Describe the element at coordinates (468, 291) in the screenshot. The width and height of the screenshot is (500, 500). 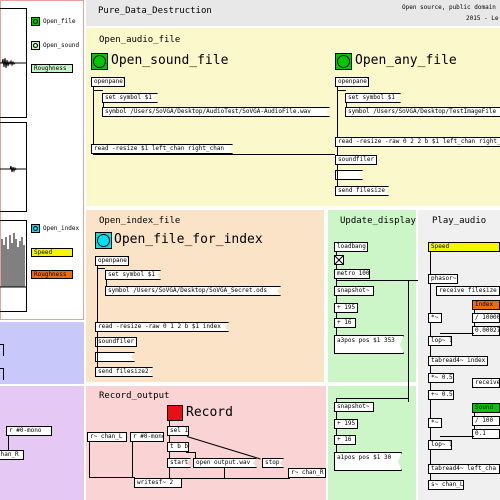
I see `receive-filesize-object: receive filesize` at that location.